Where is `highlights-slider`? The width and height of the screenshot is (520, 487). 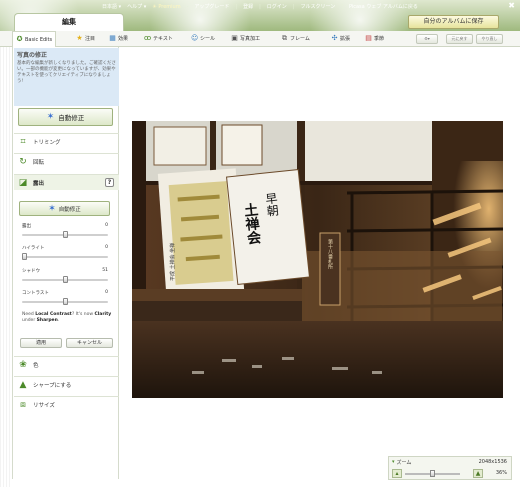 highlights-slider is located at coordinates (65, 256).